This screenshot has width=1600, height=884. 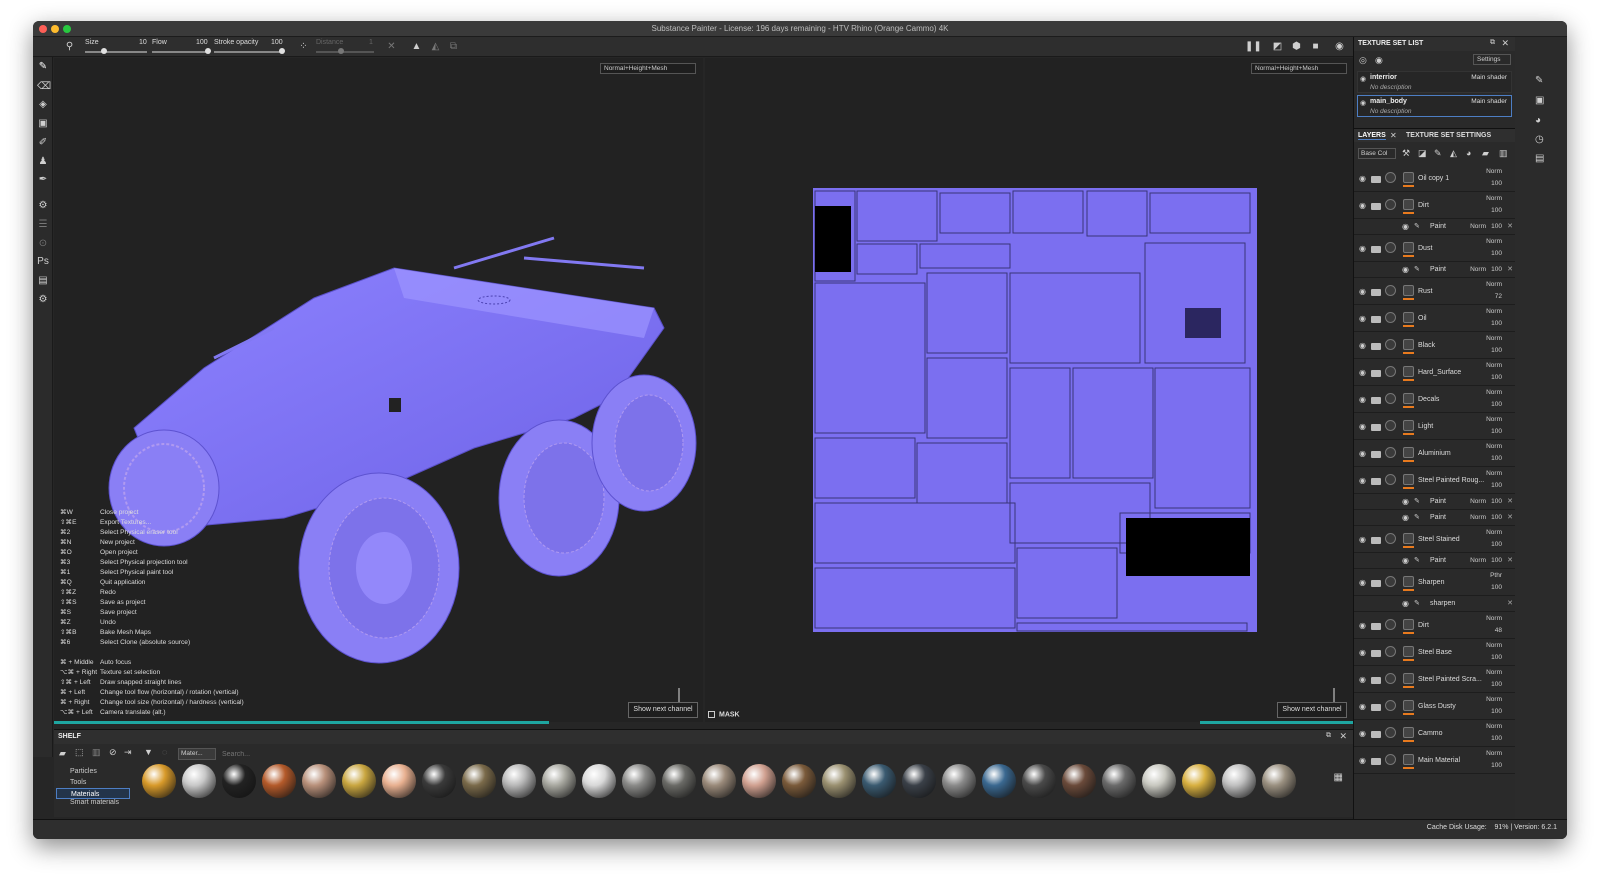 What do you see at coordinates (1296, 46) in the screenshot?
I see `display-mode-icon: ⬢` at bounding box center [1296, 46].